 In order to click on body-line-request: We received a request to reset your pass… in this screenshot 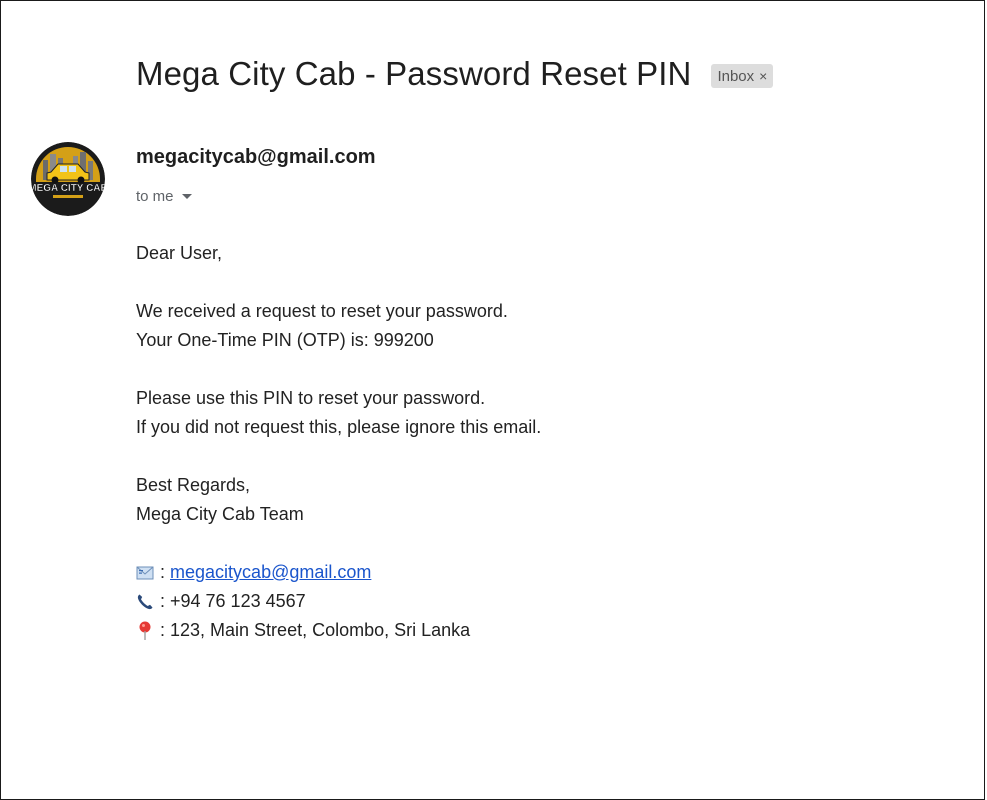, I will do `click(322, 311)`.